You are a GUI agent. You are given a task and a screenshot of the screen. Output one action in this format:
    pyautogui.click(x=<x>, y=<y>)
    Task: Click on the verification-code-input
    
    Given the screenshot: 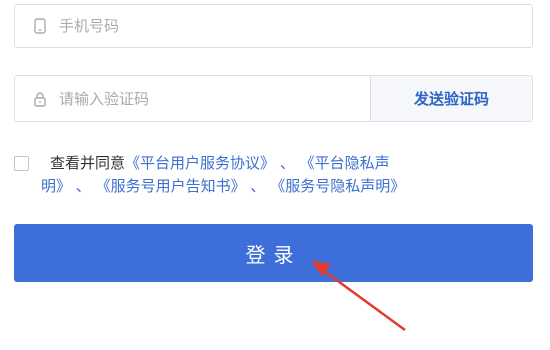 What is the action you would take?
    pyautogui.click(x=214, y=98)
    